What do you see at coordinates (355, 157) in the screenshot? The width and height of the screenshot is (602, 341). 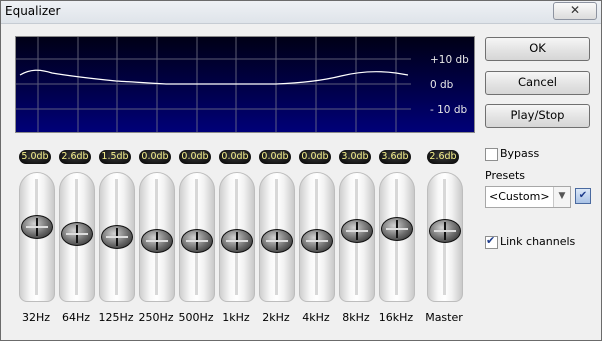 I see `band-value-8khz: 3.0db` at bounding box center [355, 157].